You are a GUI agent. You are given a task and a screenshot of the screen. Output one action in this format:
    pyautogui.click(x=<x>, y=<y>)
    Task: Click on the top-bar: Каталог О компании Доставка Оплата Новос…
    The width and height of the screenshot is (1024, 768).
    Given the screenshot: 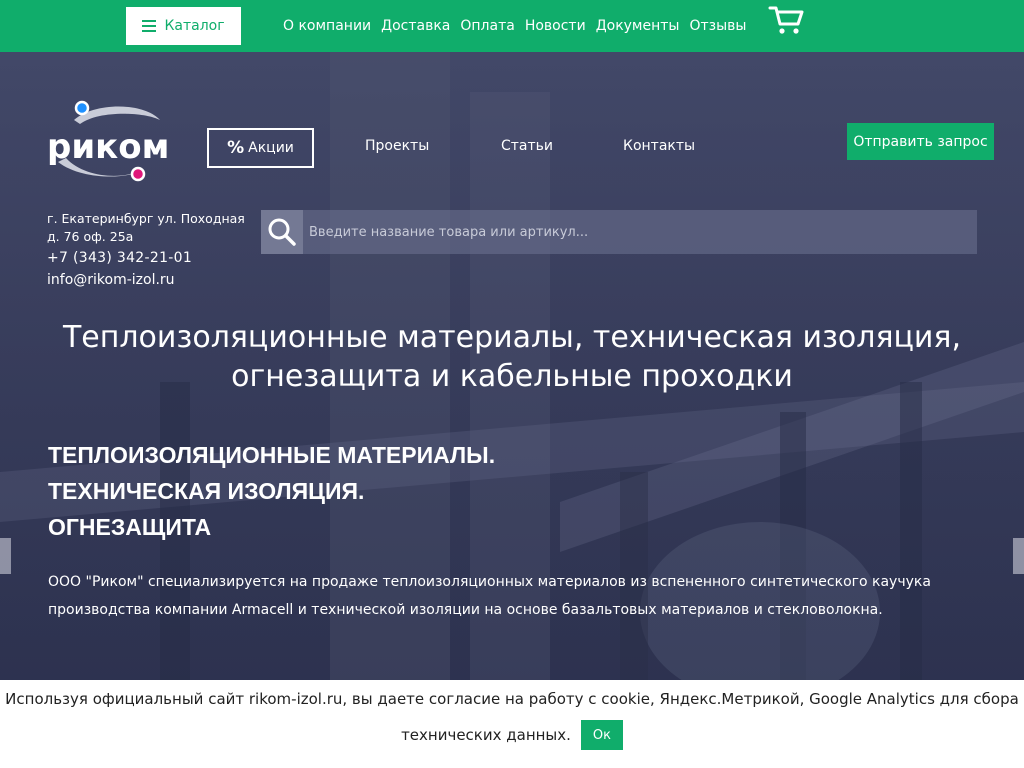 What is the action you would take?
    pyautogui.click(x=512, y=26)
    